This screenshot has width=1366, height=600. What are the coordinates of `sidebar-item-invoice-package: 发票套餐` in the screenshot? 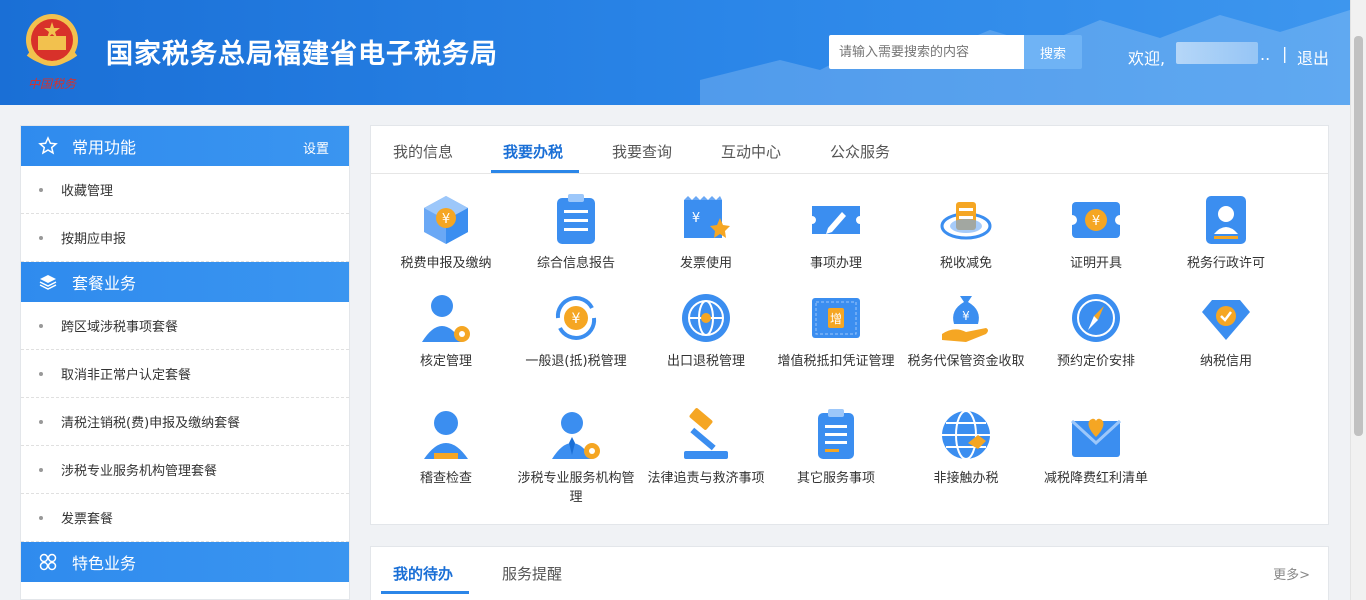 It's located at (185, 518).